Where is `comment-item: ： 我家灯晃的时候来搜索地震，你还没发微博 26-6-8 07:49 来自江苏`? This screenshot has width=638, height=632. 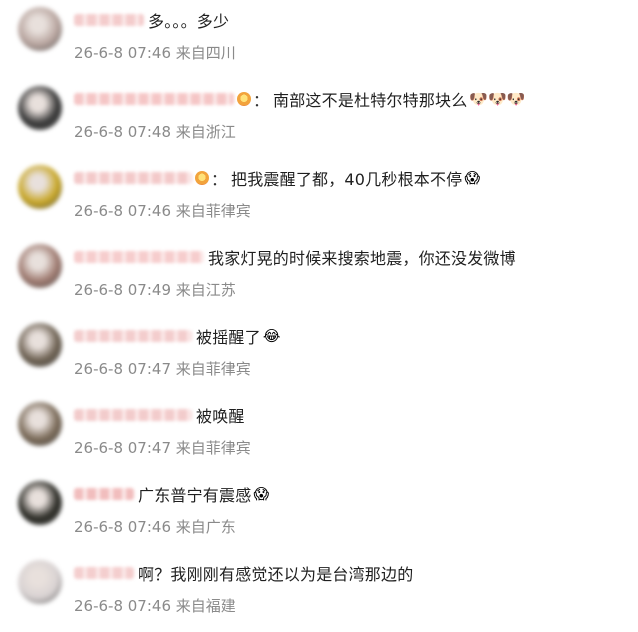 comment-item: ： 我家灯晃的时候来搜索地震，你还没发微博 26-6-8 07:49 来自江苏 is located at coordinates (319, 276).